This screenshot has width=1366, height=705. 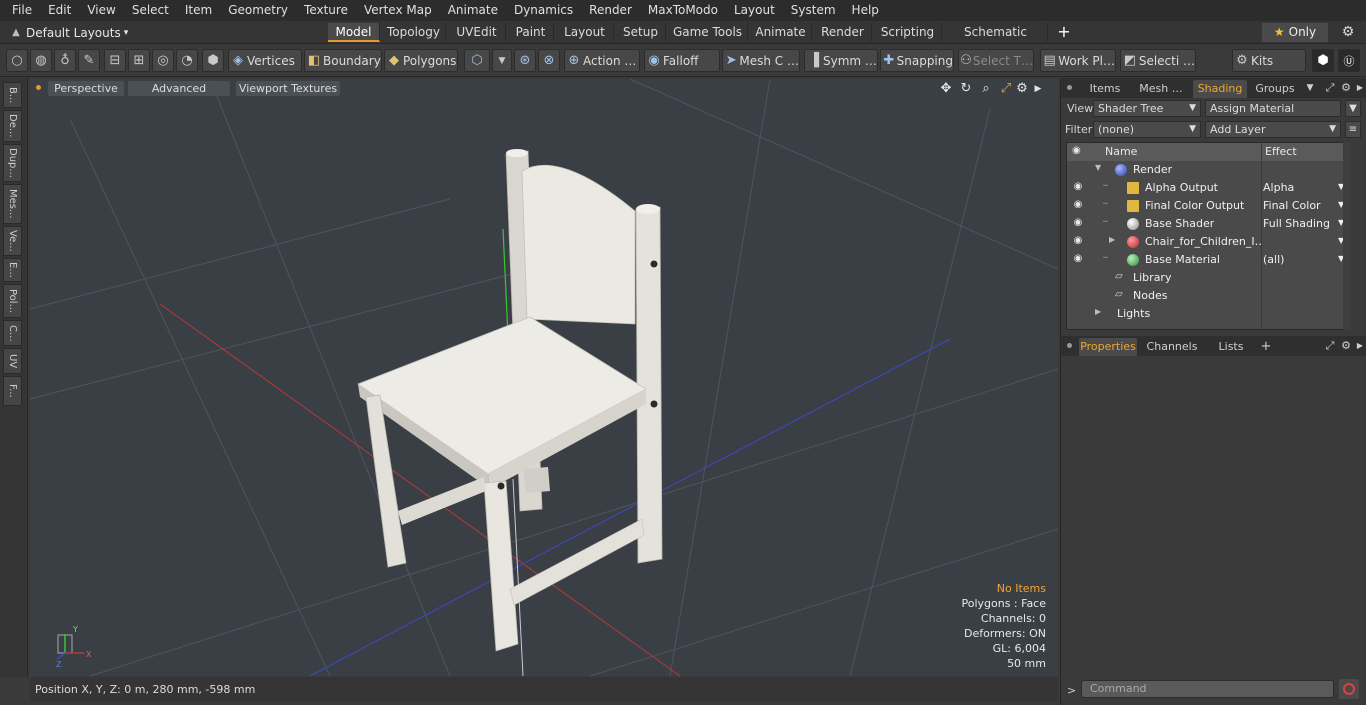 I want to click on rotate-button: ◔, so click(x=187, y=60).